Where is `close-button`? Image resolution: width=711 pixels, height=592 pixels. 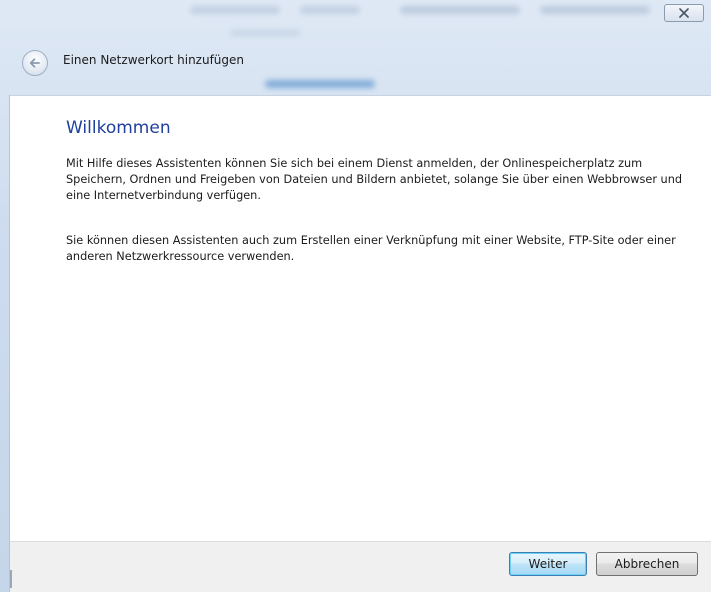
close-button is located at coordinates (684, 13).